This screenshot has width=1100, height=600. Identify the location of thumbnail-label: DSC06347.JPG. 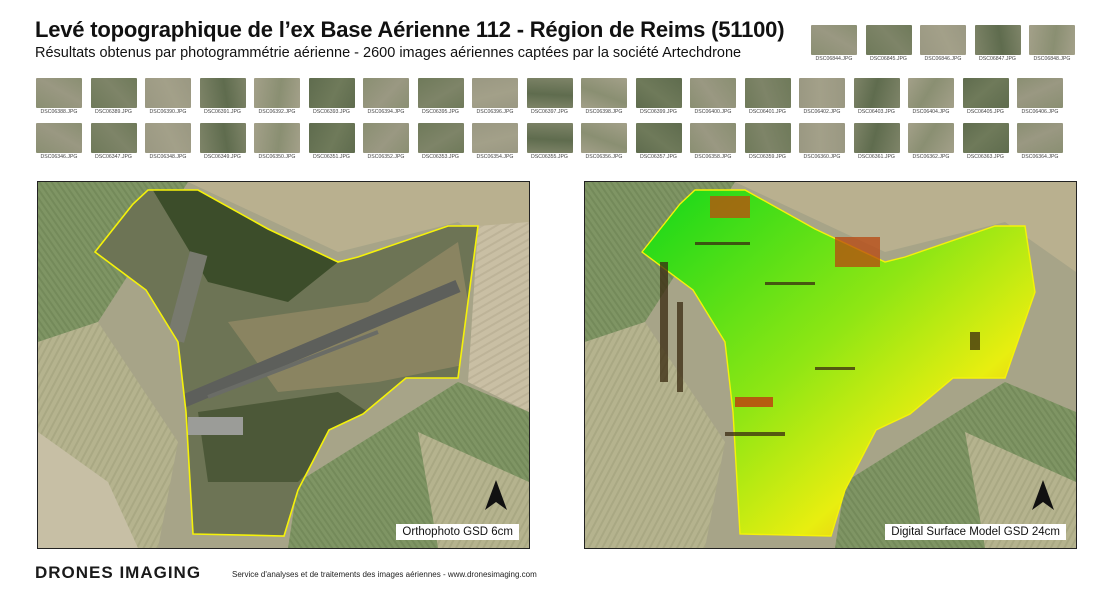
(113, 157).